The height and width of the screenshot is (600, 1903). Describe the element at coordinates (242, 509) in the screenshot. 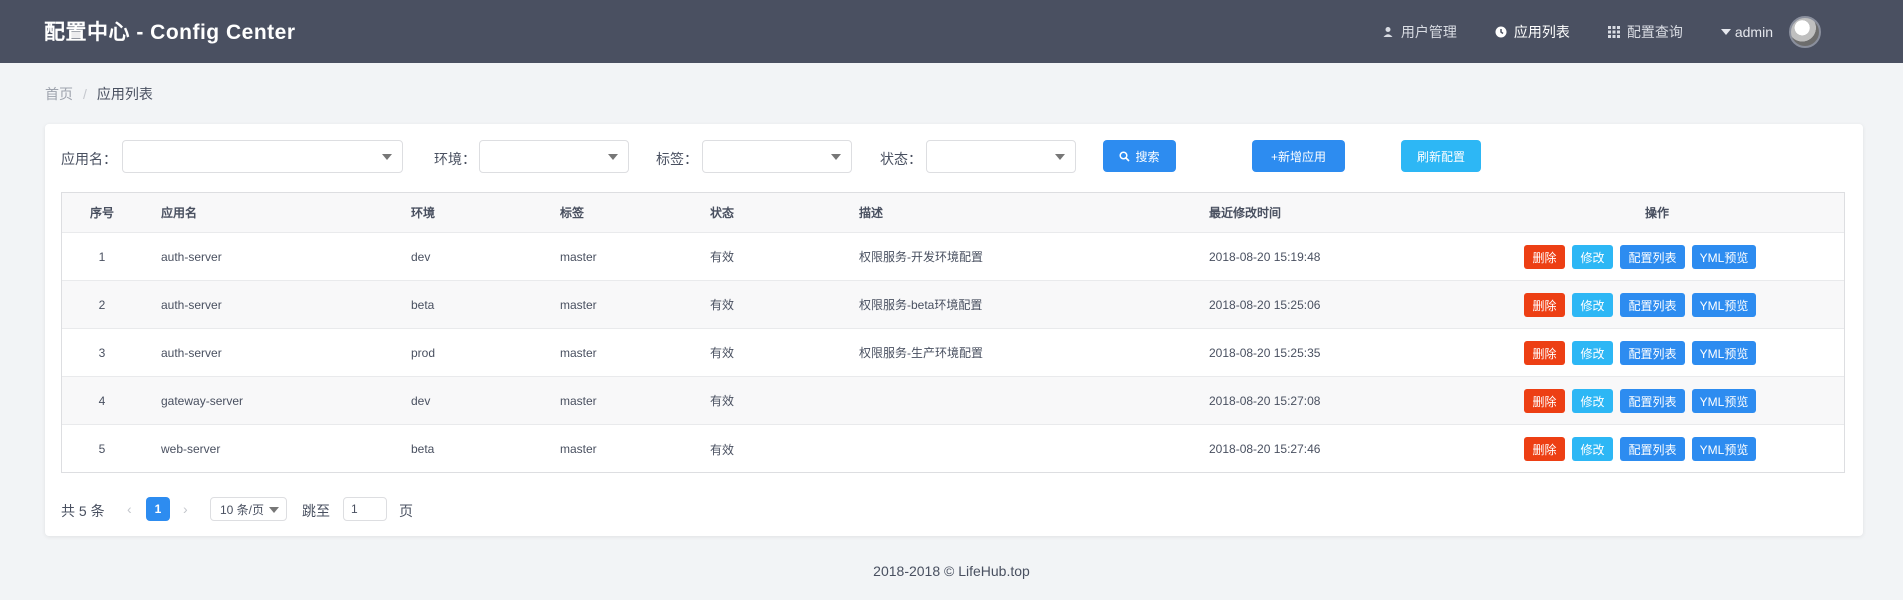

I see `page-size-value: 10 条/页` at that location.